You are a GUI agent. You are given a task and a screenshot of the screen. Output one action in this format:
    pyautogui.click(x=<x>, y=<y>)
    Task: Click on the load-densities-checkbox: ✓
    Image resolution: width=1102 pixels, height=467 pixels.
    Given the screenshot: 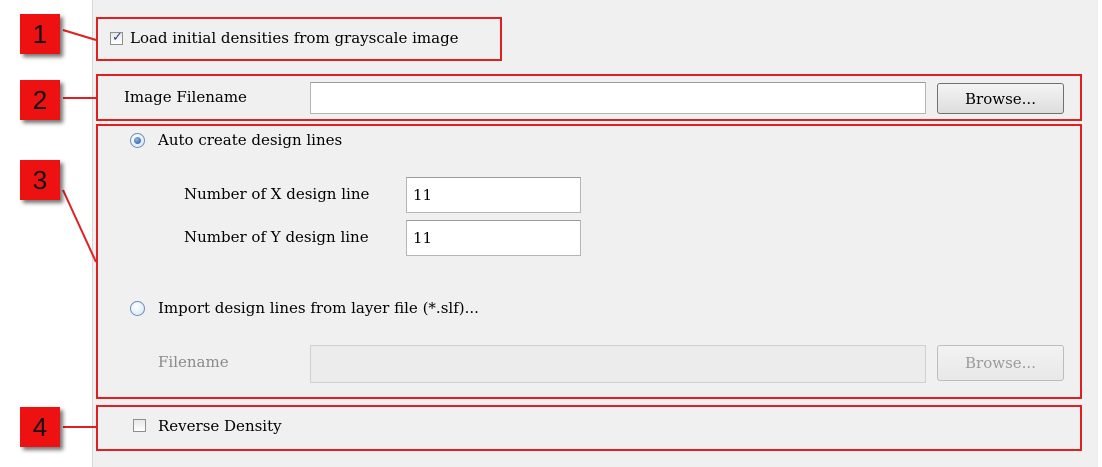 What is the action you would take?
    pyautogui.click(x=116, y=37)
    